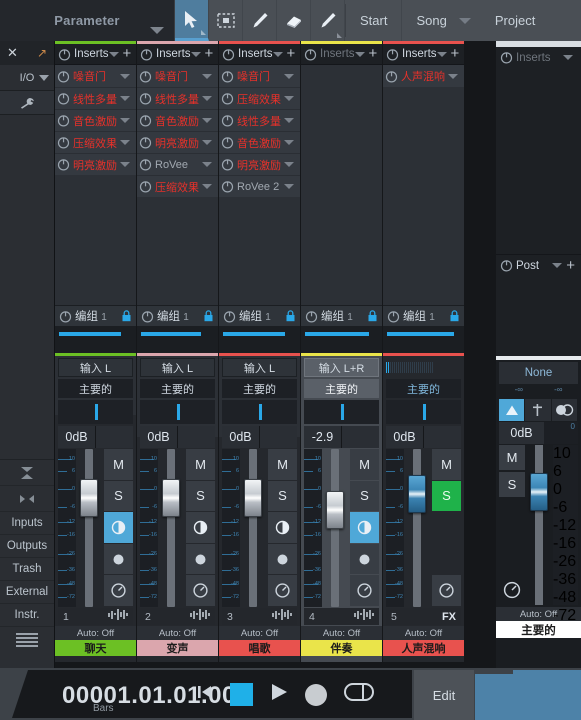  I want to click on song-chevron-down-icon, so click(464, 20).